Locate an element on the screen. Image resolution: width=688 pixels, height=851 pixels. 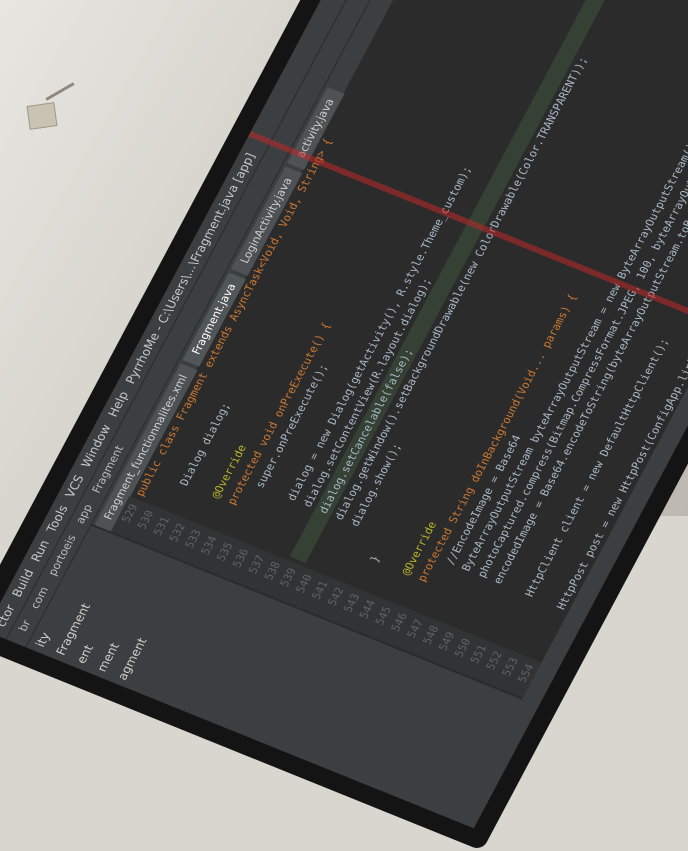
breadcrumb-item: br is located at coordinates (25, 625).